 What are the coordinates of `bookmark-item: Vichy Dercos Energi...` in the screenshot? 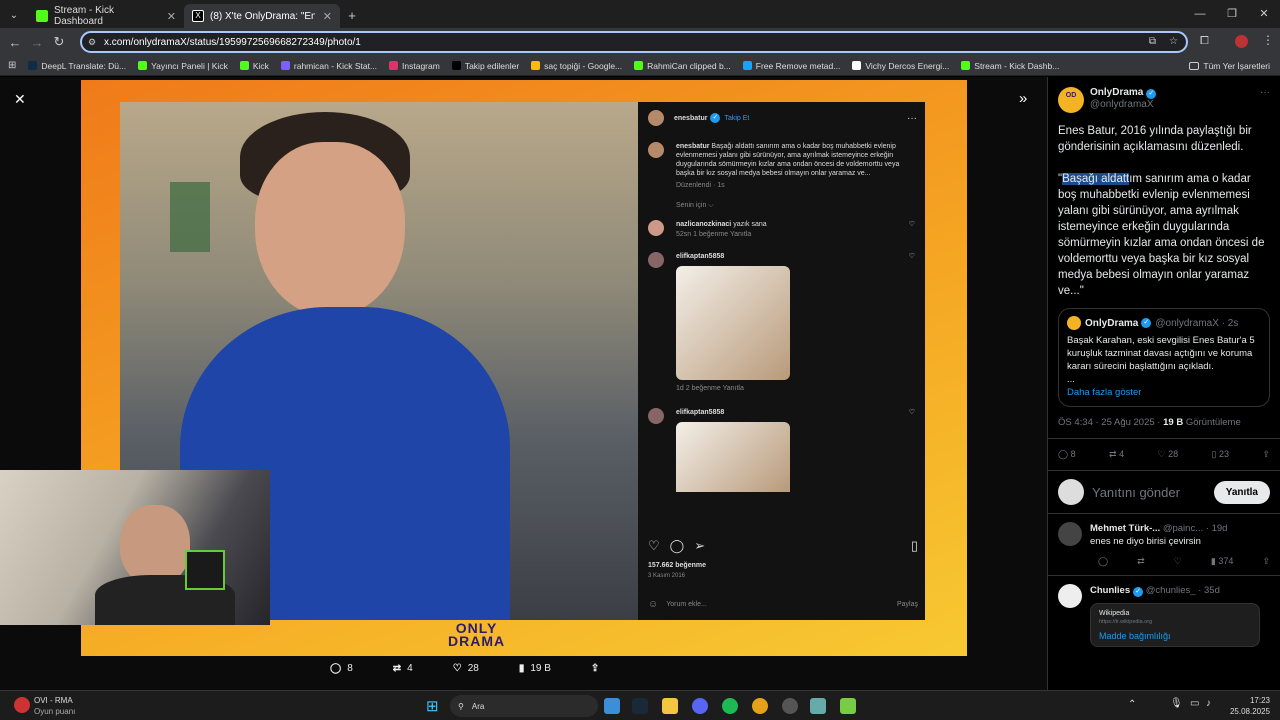 It's located at (900, 66).